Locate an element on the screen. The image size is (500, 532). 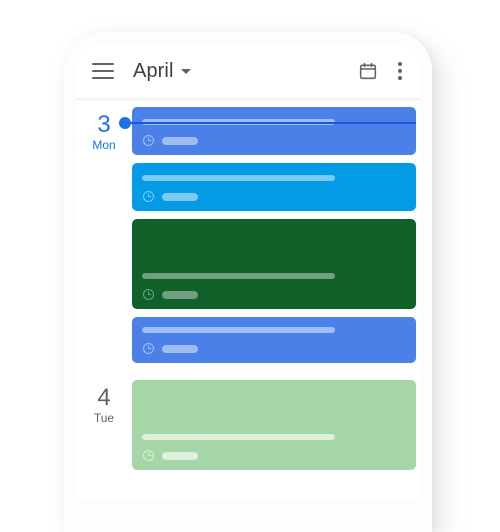
day-weekday-label: Tue is located at coordinates (104, 418).